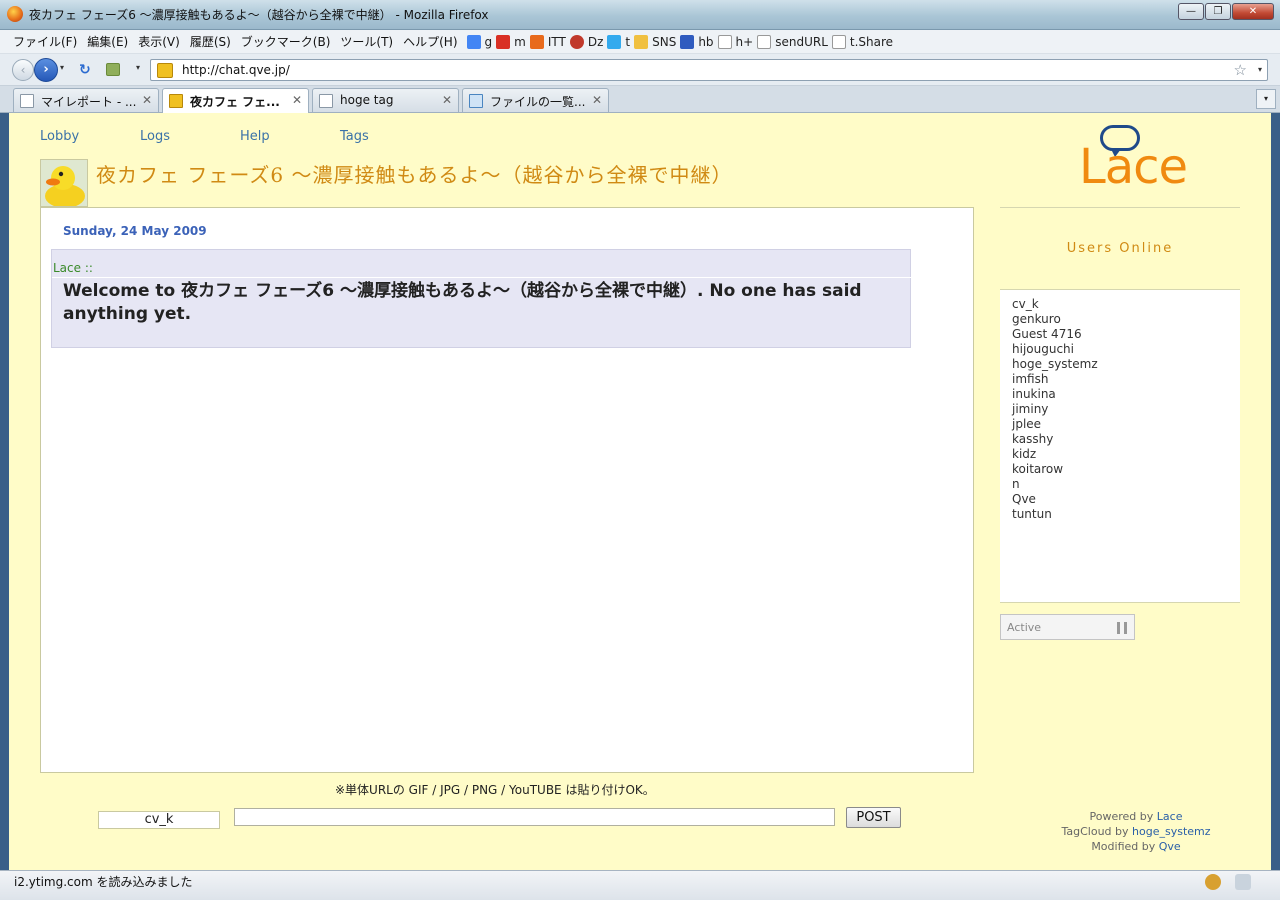 Image resolution: width=1280 pixels, height=900 pixels. Describe the element at coordinates (488, 41) in the screenshot. I see `bookmark-label: g` at that location.